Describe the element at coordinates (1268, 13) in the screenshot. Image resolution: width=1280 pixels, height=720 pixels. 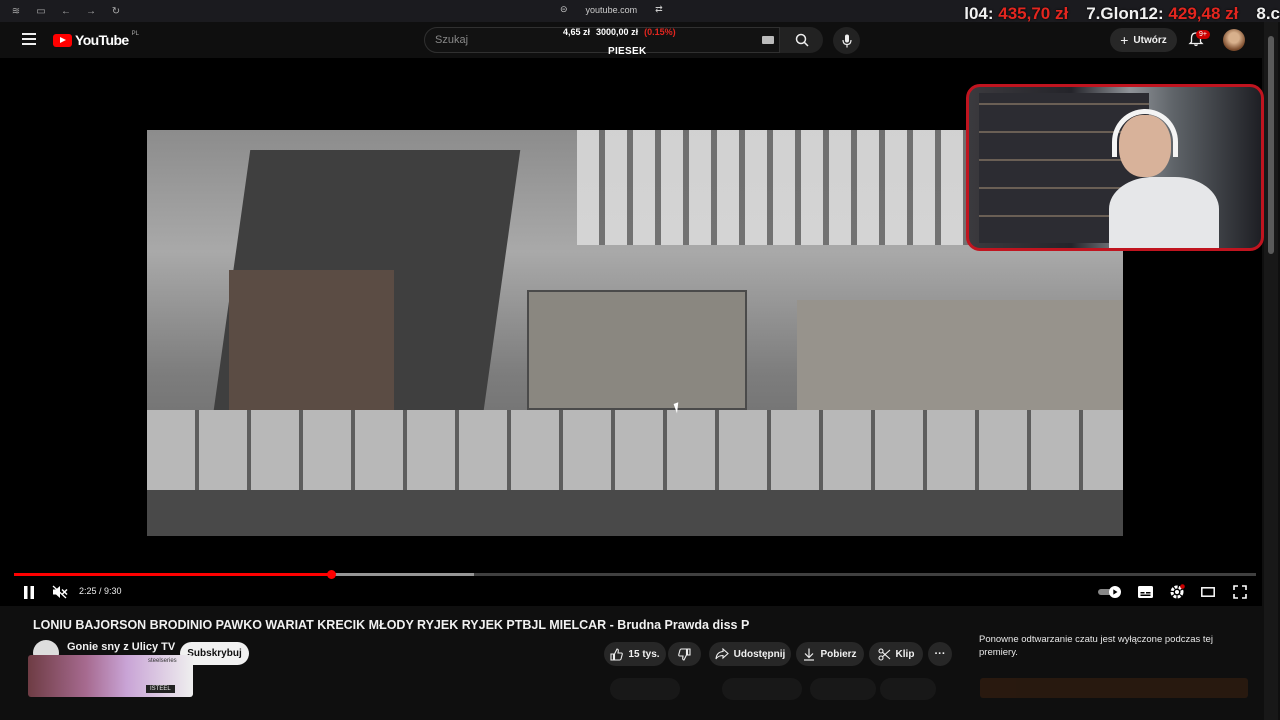
I see `ticker-entry-3: 8.c` at that location.